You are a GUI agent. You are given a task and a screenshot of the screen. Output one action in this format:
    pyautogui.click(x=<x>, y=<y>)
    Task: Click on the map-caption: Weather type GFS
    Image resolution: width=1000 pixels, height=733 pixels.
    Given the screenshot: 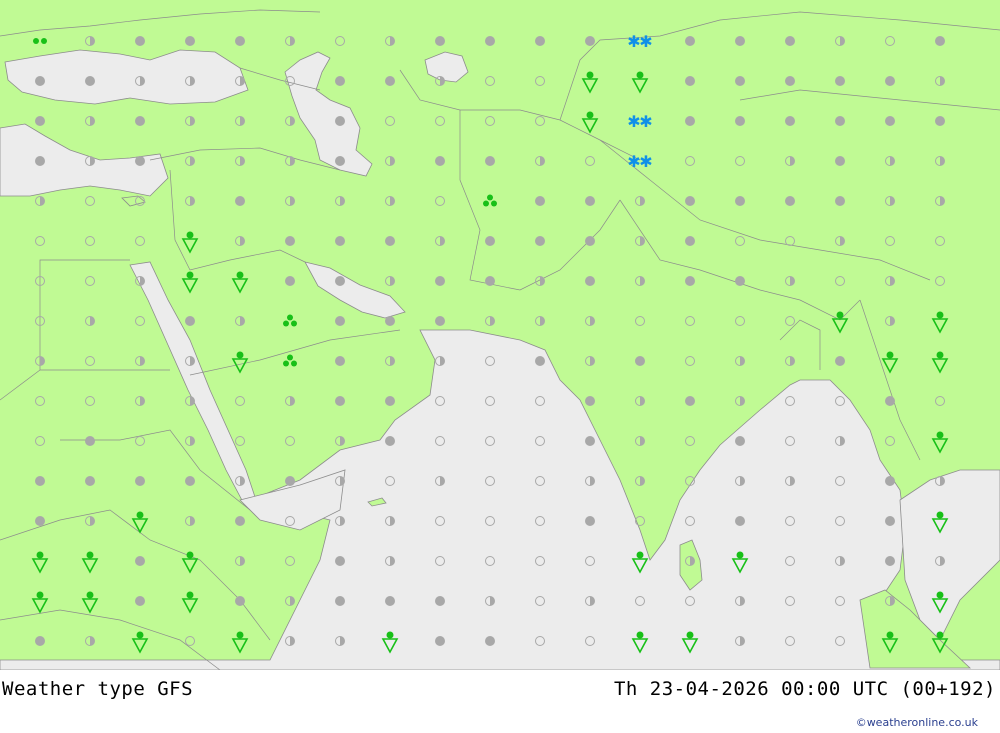 What is the action you would take?
    pyautogui.click(x=97, y=689)
    